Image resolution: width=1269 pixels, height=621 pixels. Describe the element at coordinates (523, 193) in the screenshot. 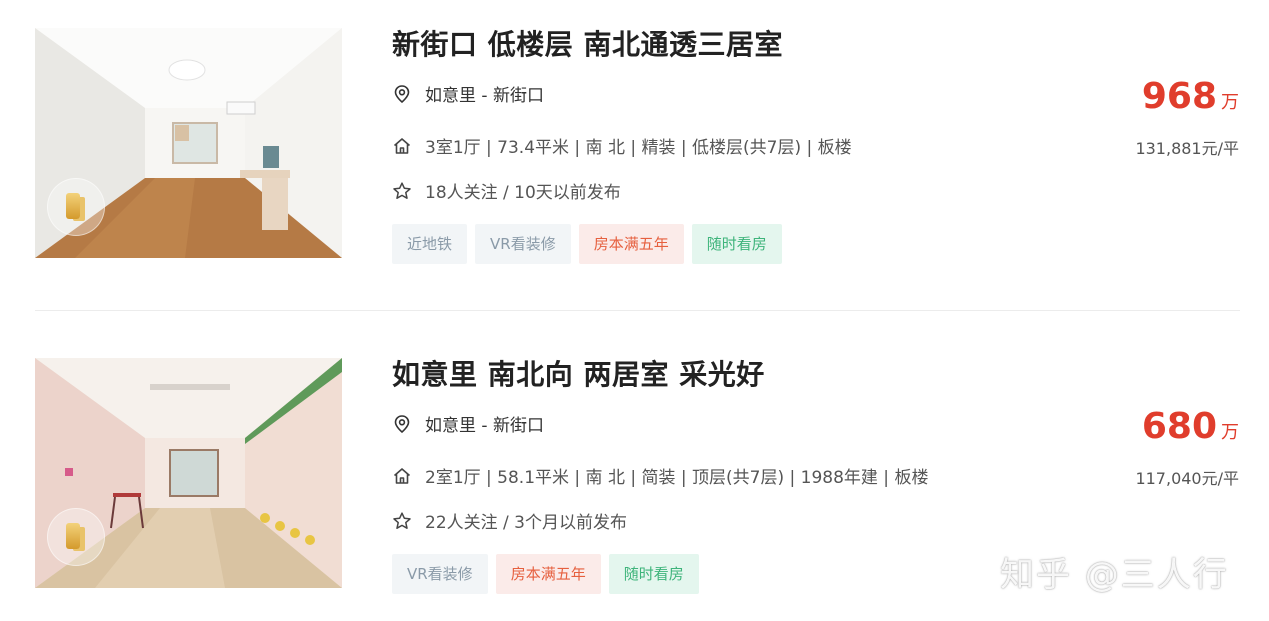

I see `listing-follow-text: 18人关注 / 10天以前发布` at that location.